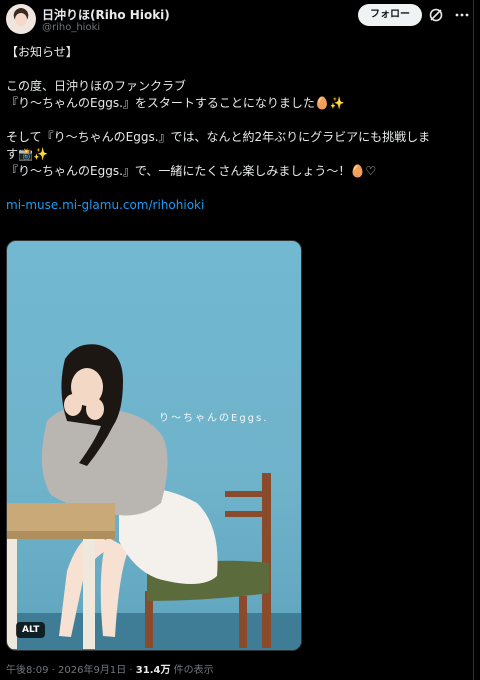 The height and width of the screenshot is (680, 480). Describe the element at coordinates (473, 340) in the screenshot. I see `column-border` at that location.